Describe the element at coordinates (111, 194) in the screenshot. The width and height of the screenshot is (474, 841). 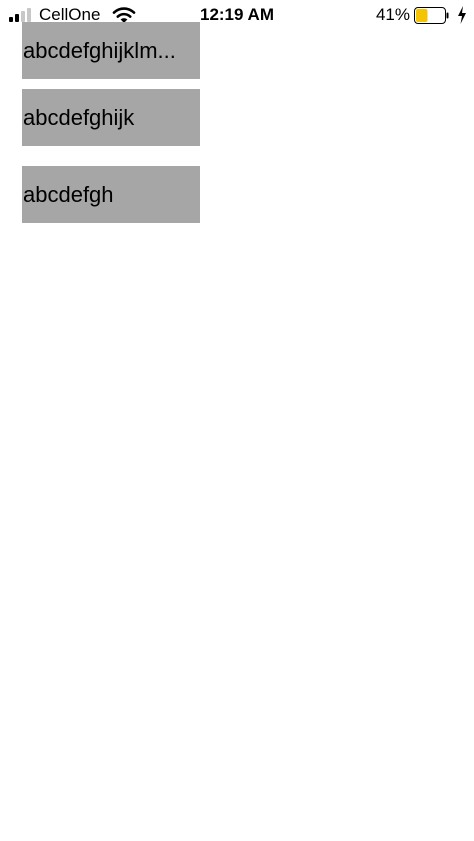
I see `label-3: abcdefgh` at that location.